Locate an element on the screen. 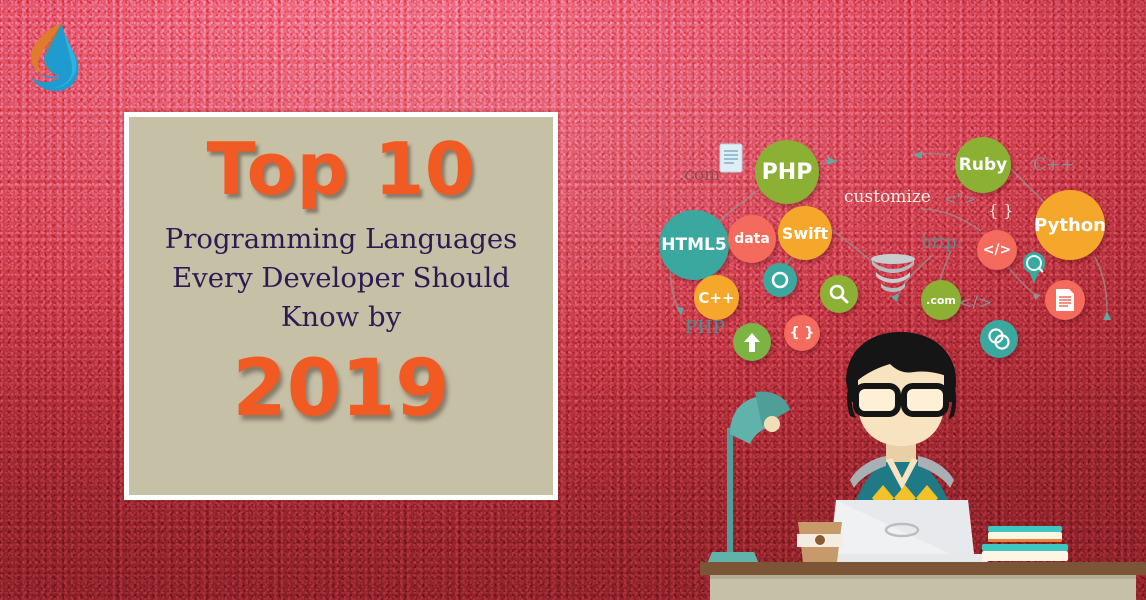 Image resolution: width=1146 pixels, height=600 pixels. bubble-ruby: Ruby is located at coordinates (983, 165).